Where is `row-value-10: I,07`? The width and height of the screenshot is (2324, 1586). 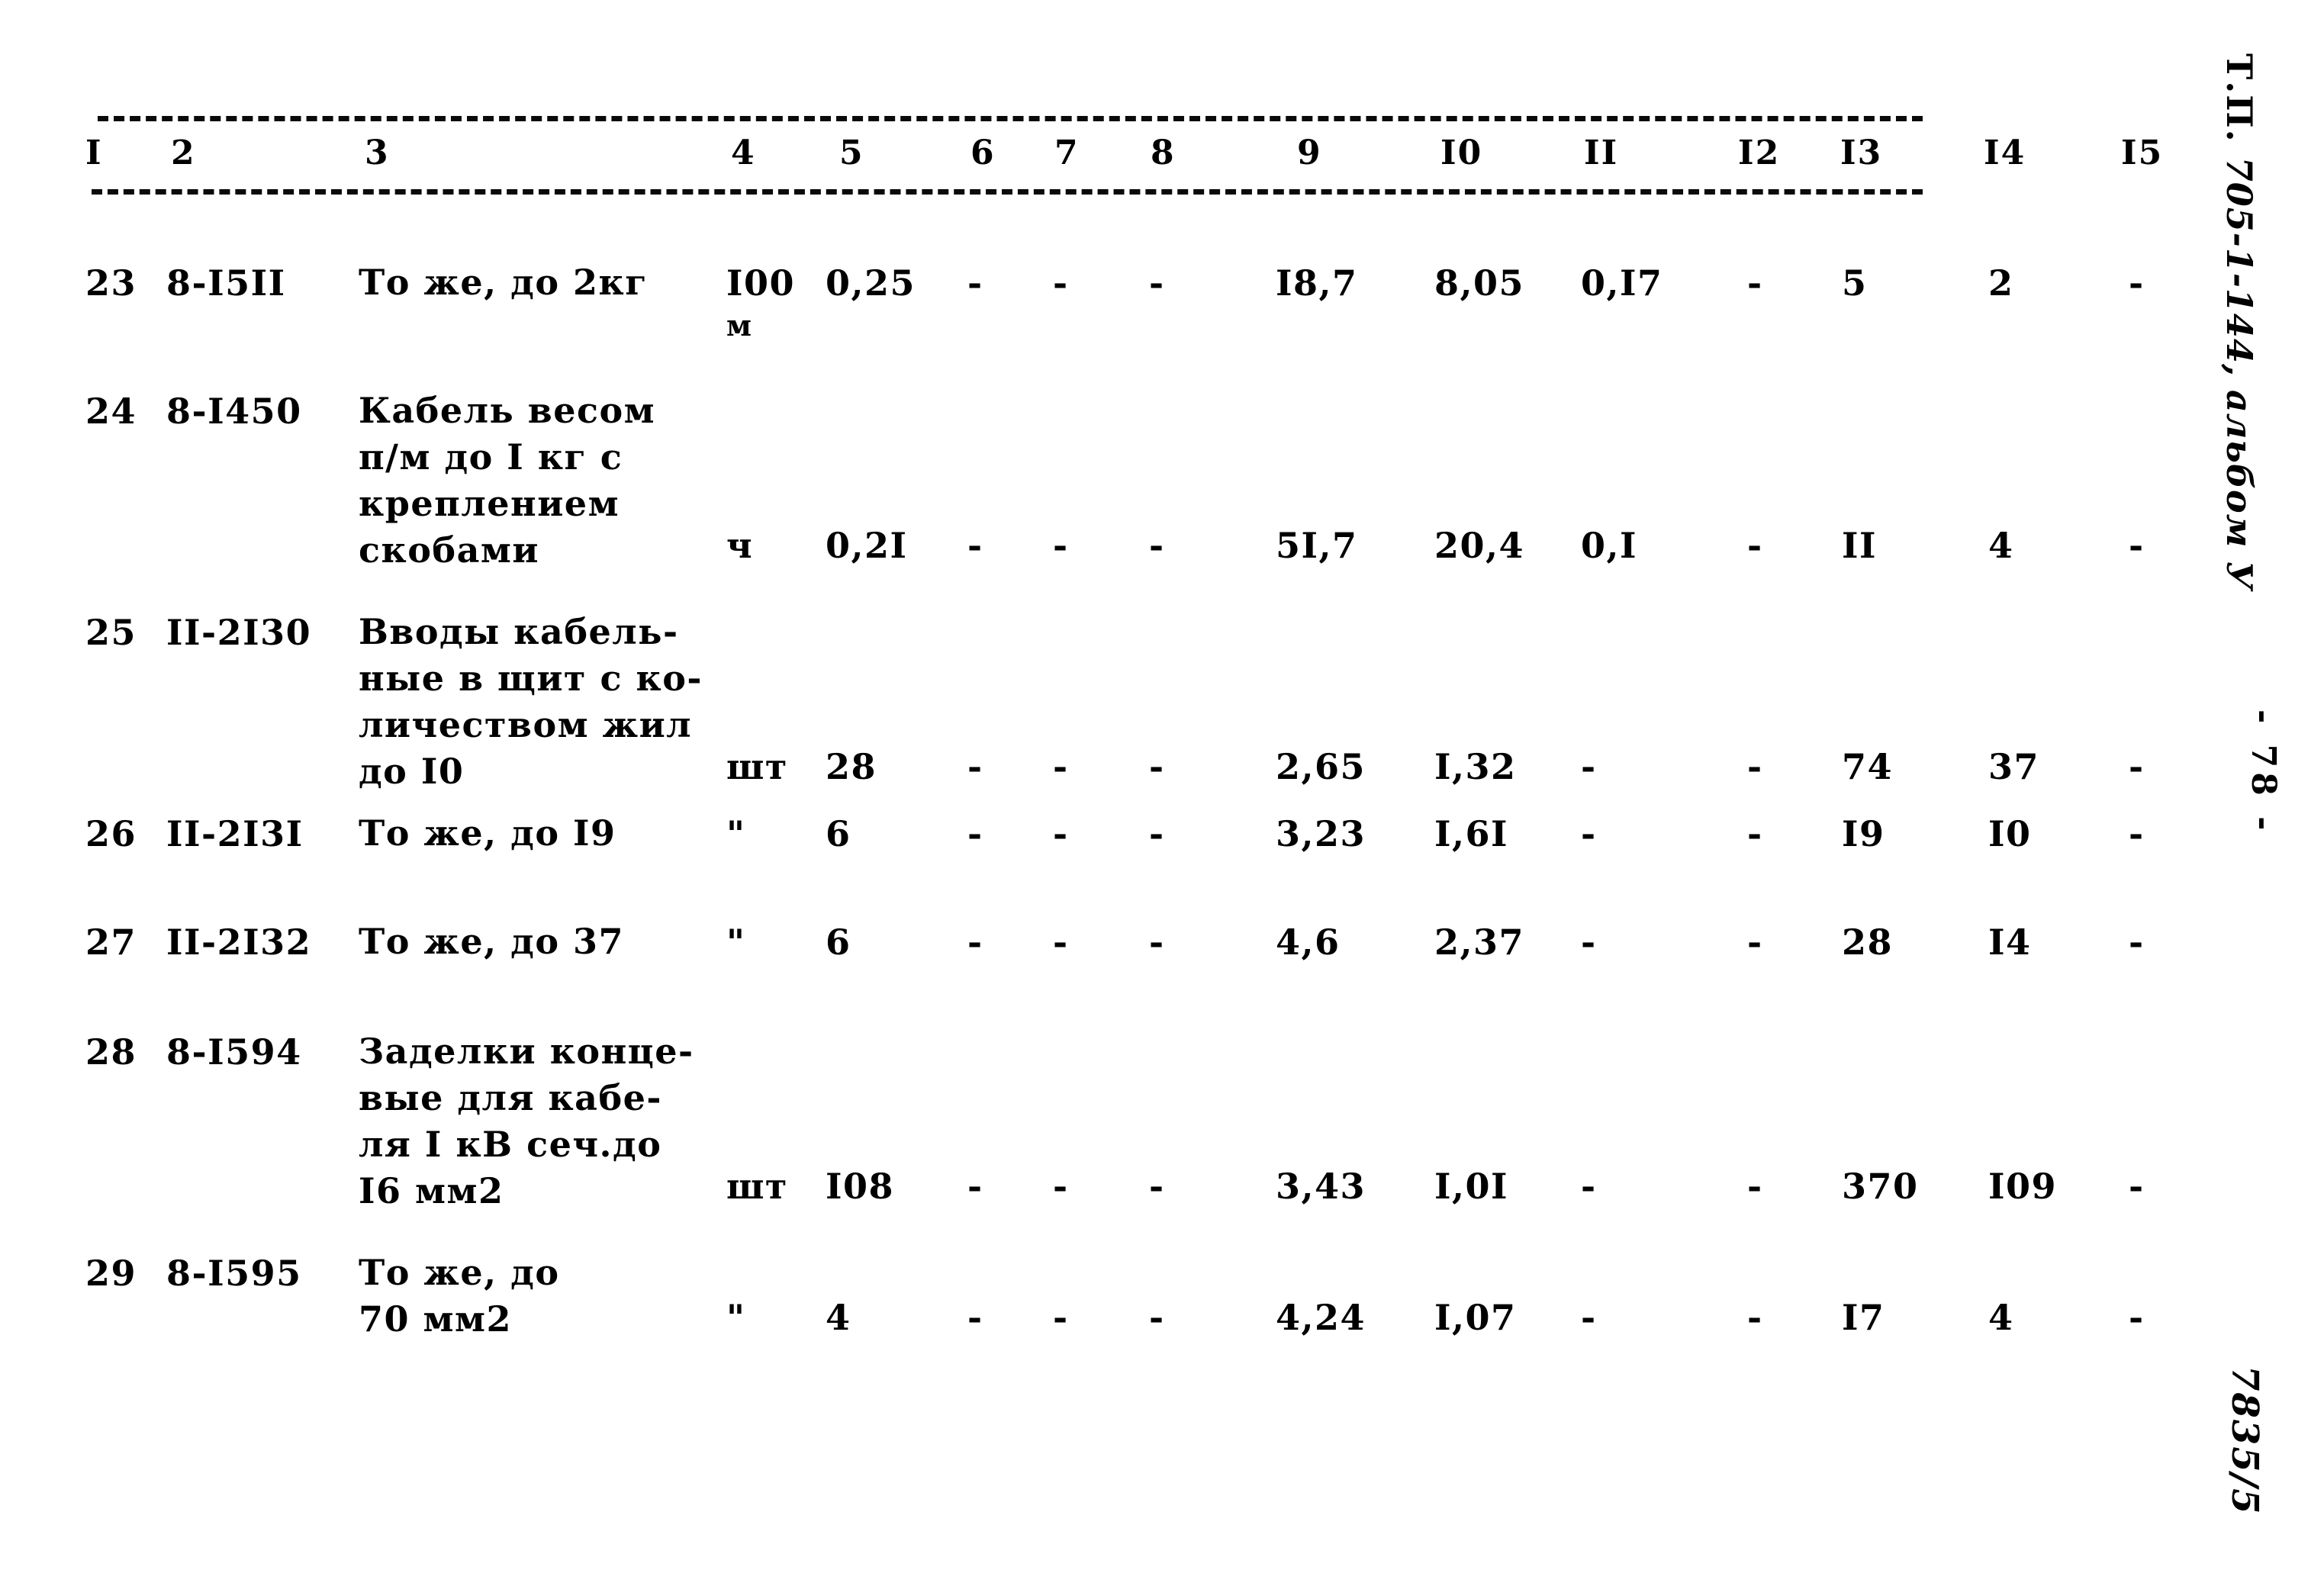
row-value-10: I,07 is located at coordinates (1475, 1318).